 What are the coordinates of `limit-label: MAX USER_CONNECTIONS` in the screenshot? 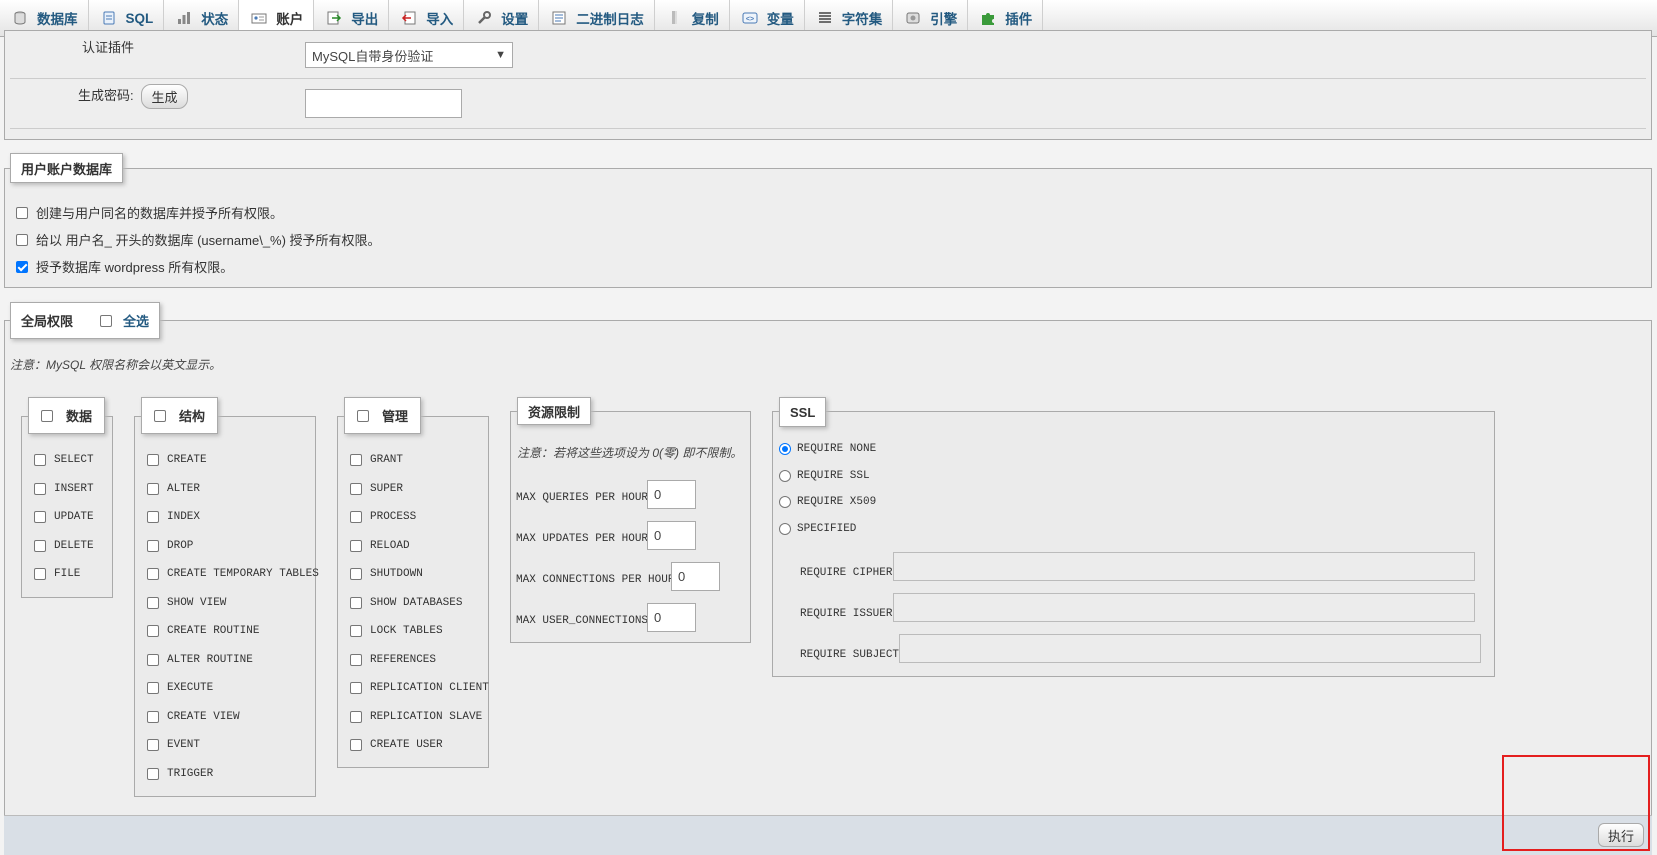 It's located at (582, 621).